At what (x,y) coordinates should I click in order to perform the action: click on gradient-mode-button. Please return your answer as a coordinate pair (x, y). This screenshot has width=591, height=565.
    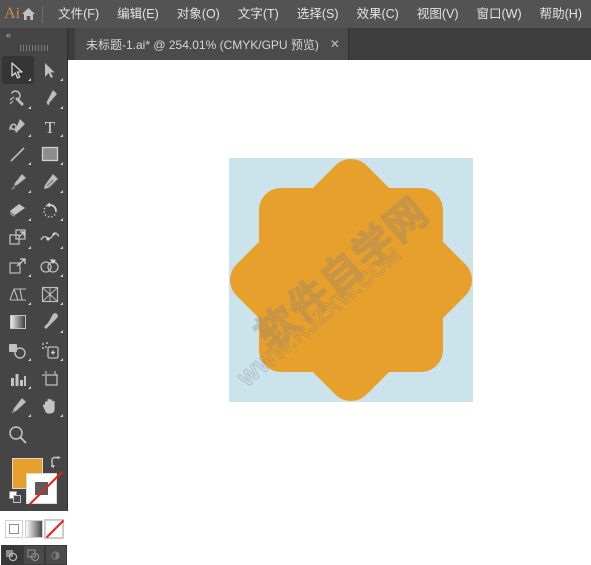
    Looking at the image, I should click on (33, 529).